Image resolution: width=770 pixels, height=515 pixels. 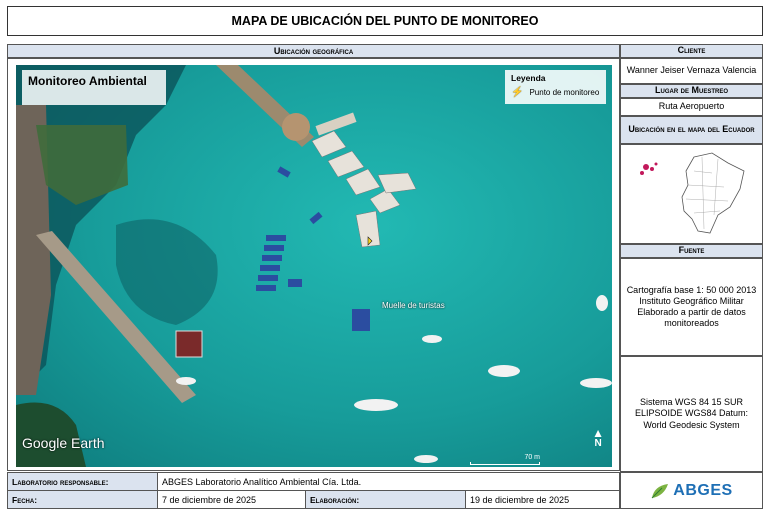 I want to click on map-header: Ubicación geográfica, so click(x=313, y=51).